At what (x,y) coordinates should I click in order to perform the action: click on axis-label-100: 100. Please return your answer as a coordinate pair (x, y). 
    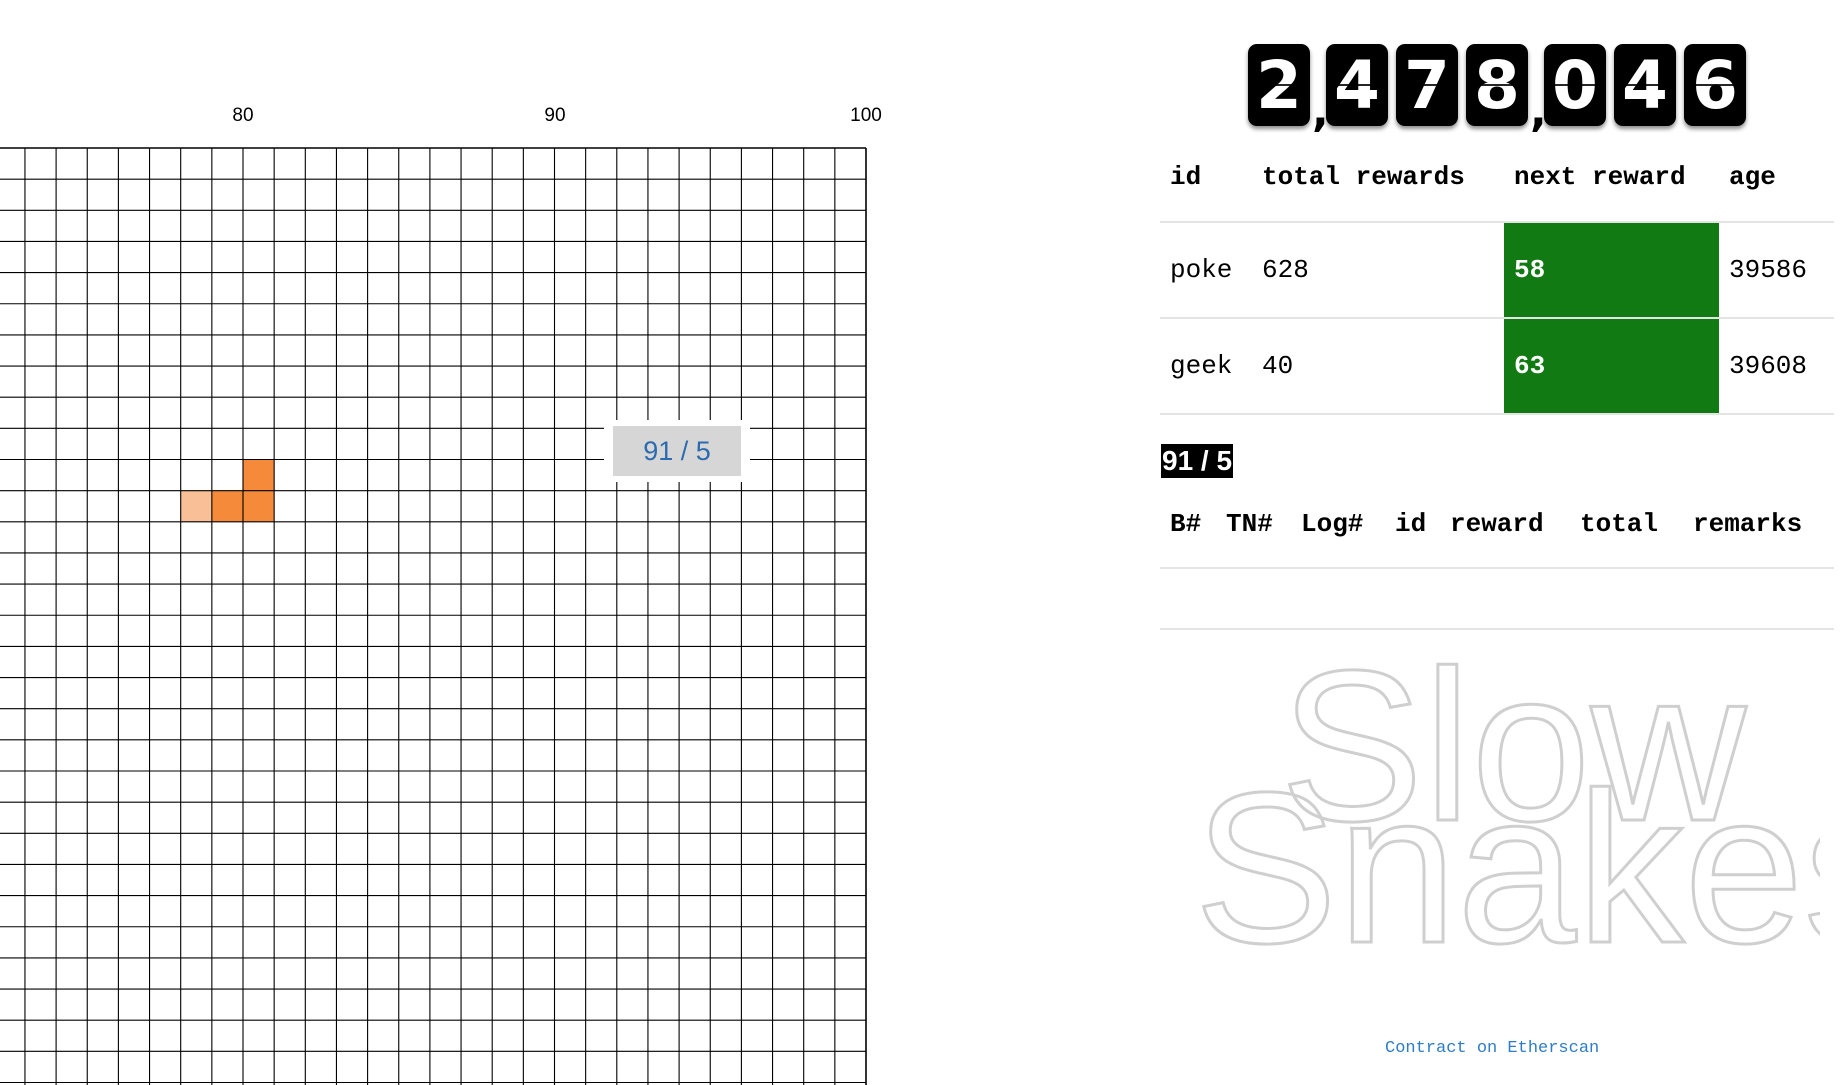
    Looking at the image, I should click on (866, 115).